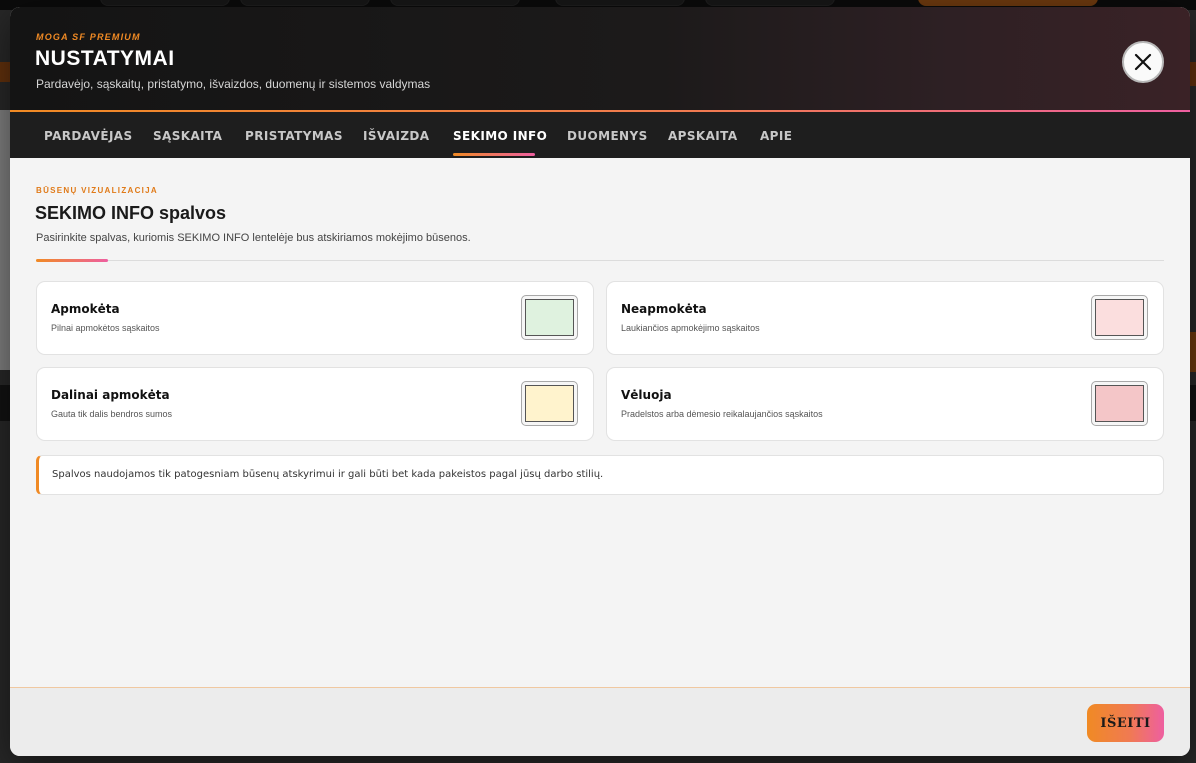 This screenshot has width=1196, height=763. What do you see at coordinates (131, 213) in the screenshot?
I see `section-title: SEKIMO INFO spalvos` at bounding box center [131, 213].